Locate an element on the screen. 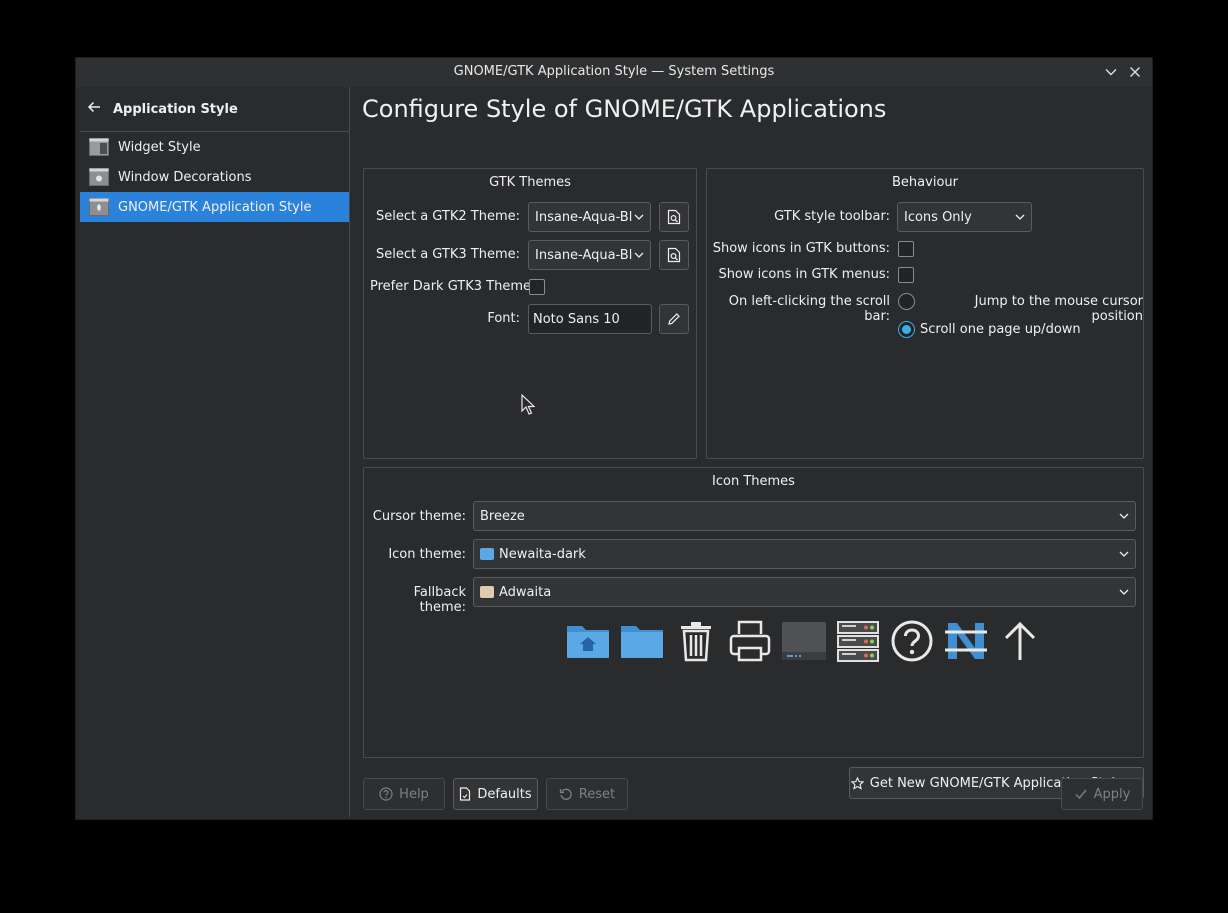 This screenshot has width=1228, height=913. prefer-dark-label: Prefer Dark GTK3 Theme is located at coordinates (451, 286).